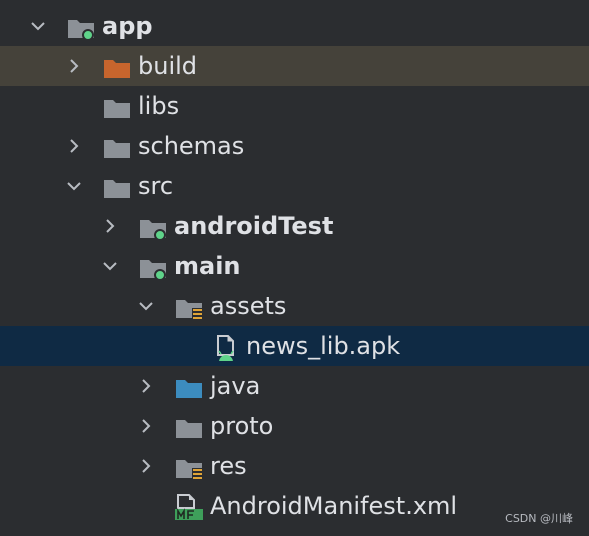 The image size is (589, 536). What do you see at coordinates (294, 106) in the screenshot?
I see `tree-row-libs: libs` at bounding box center [294, 106].